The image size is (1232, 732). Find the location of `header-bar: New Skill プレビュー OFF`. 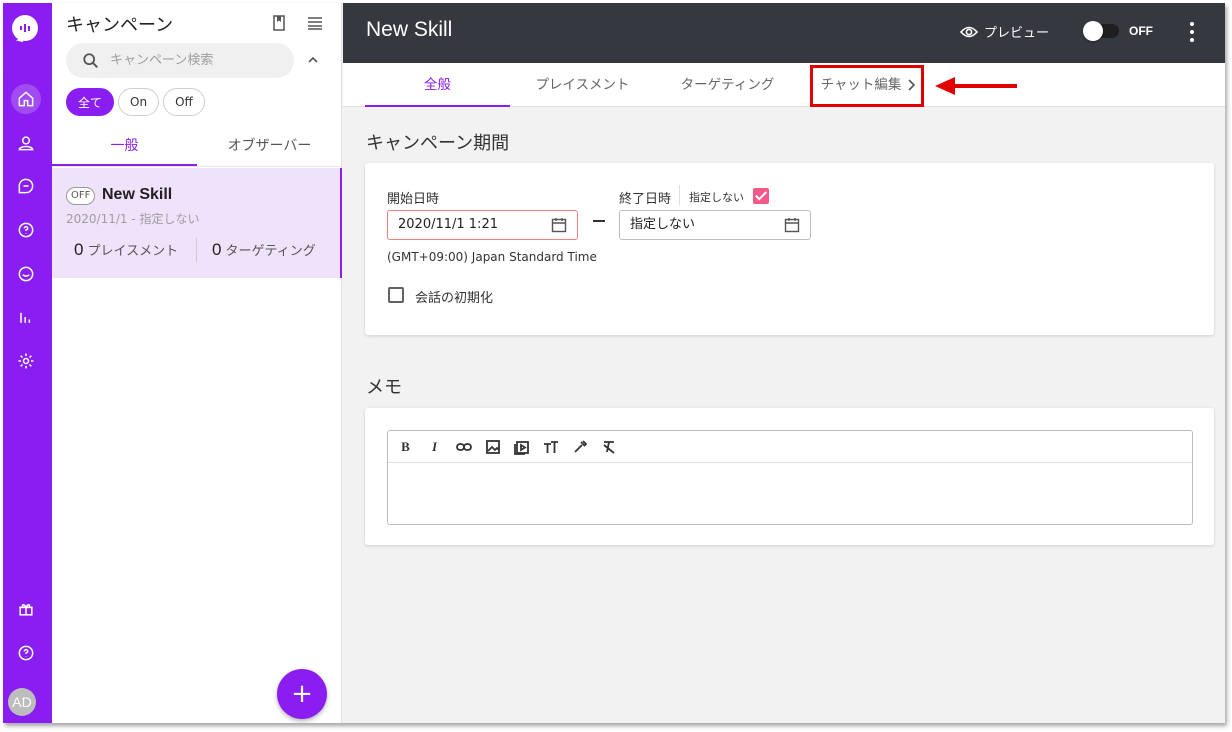

header-bar: New Skill プレビュー OFF is located at coordinates (784, 33).